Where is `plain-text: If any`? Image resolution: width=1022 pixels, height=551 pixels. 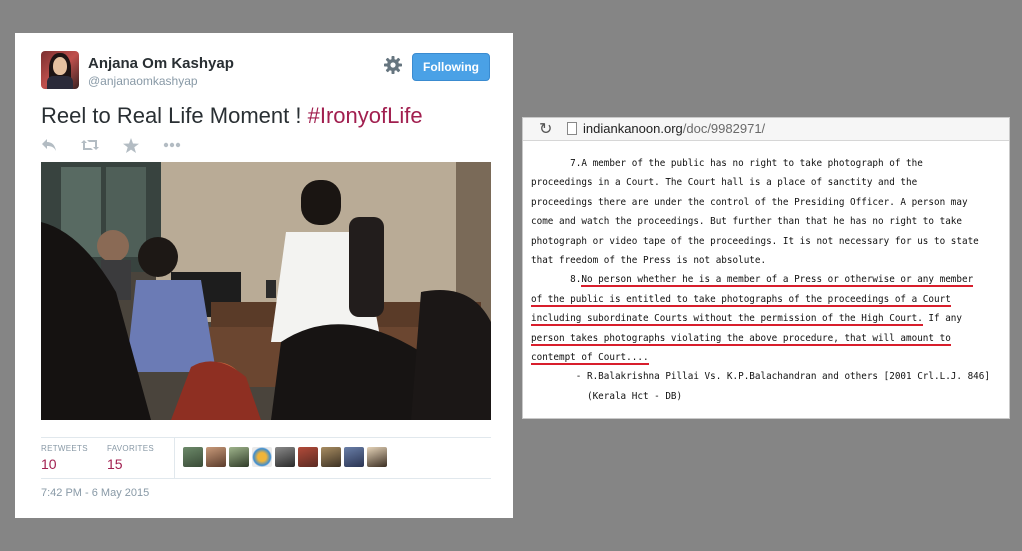 plain-text: If any is located at coordinates (942, 319).